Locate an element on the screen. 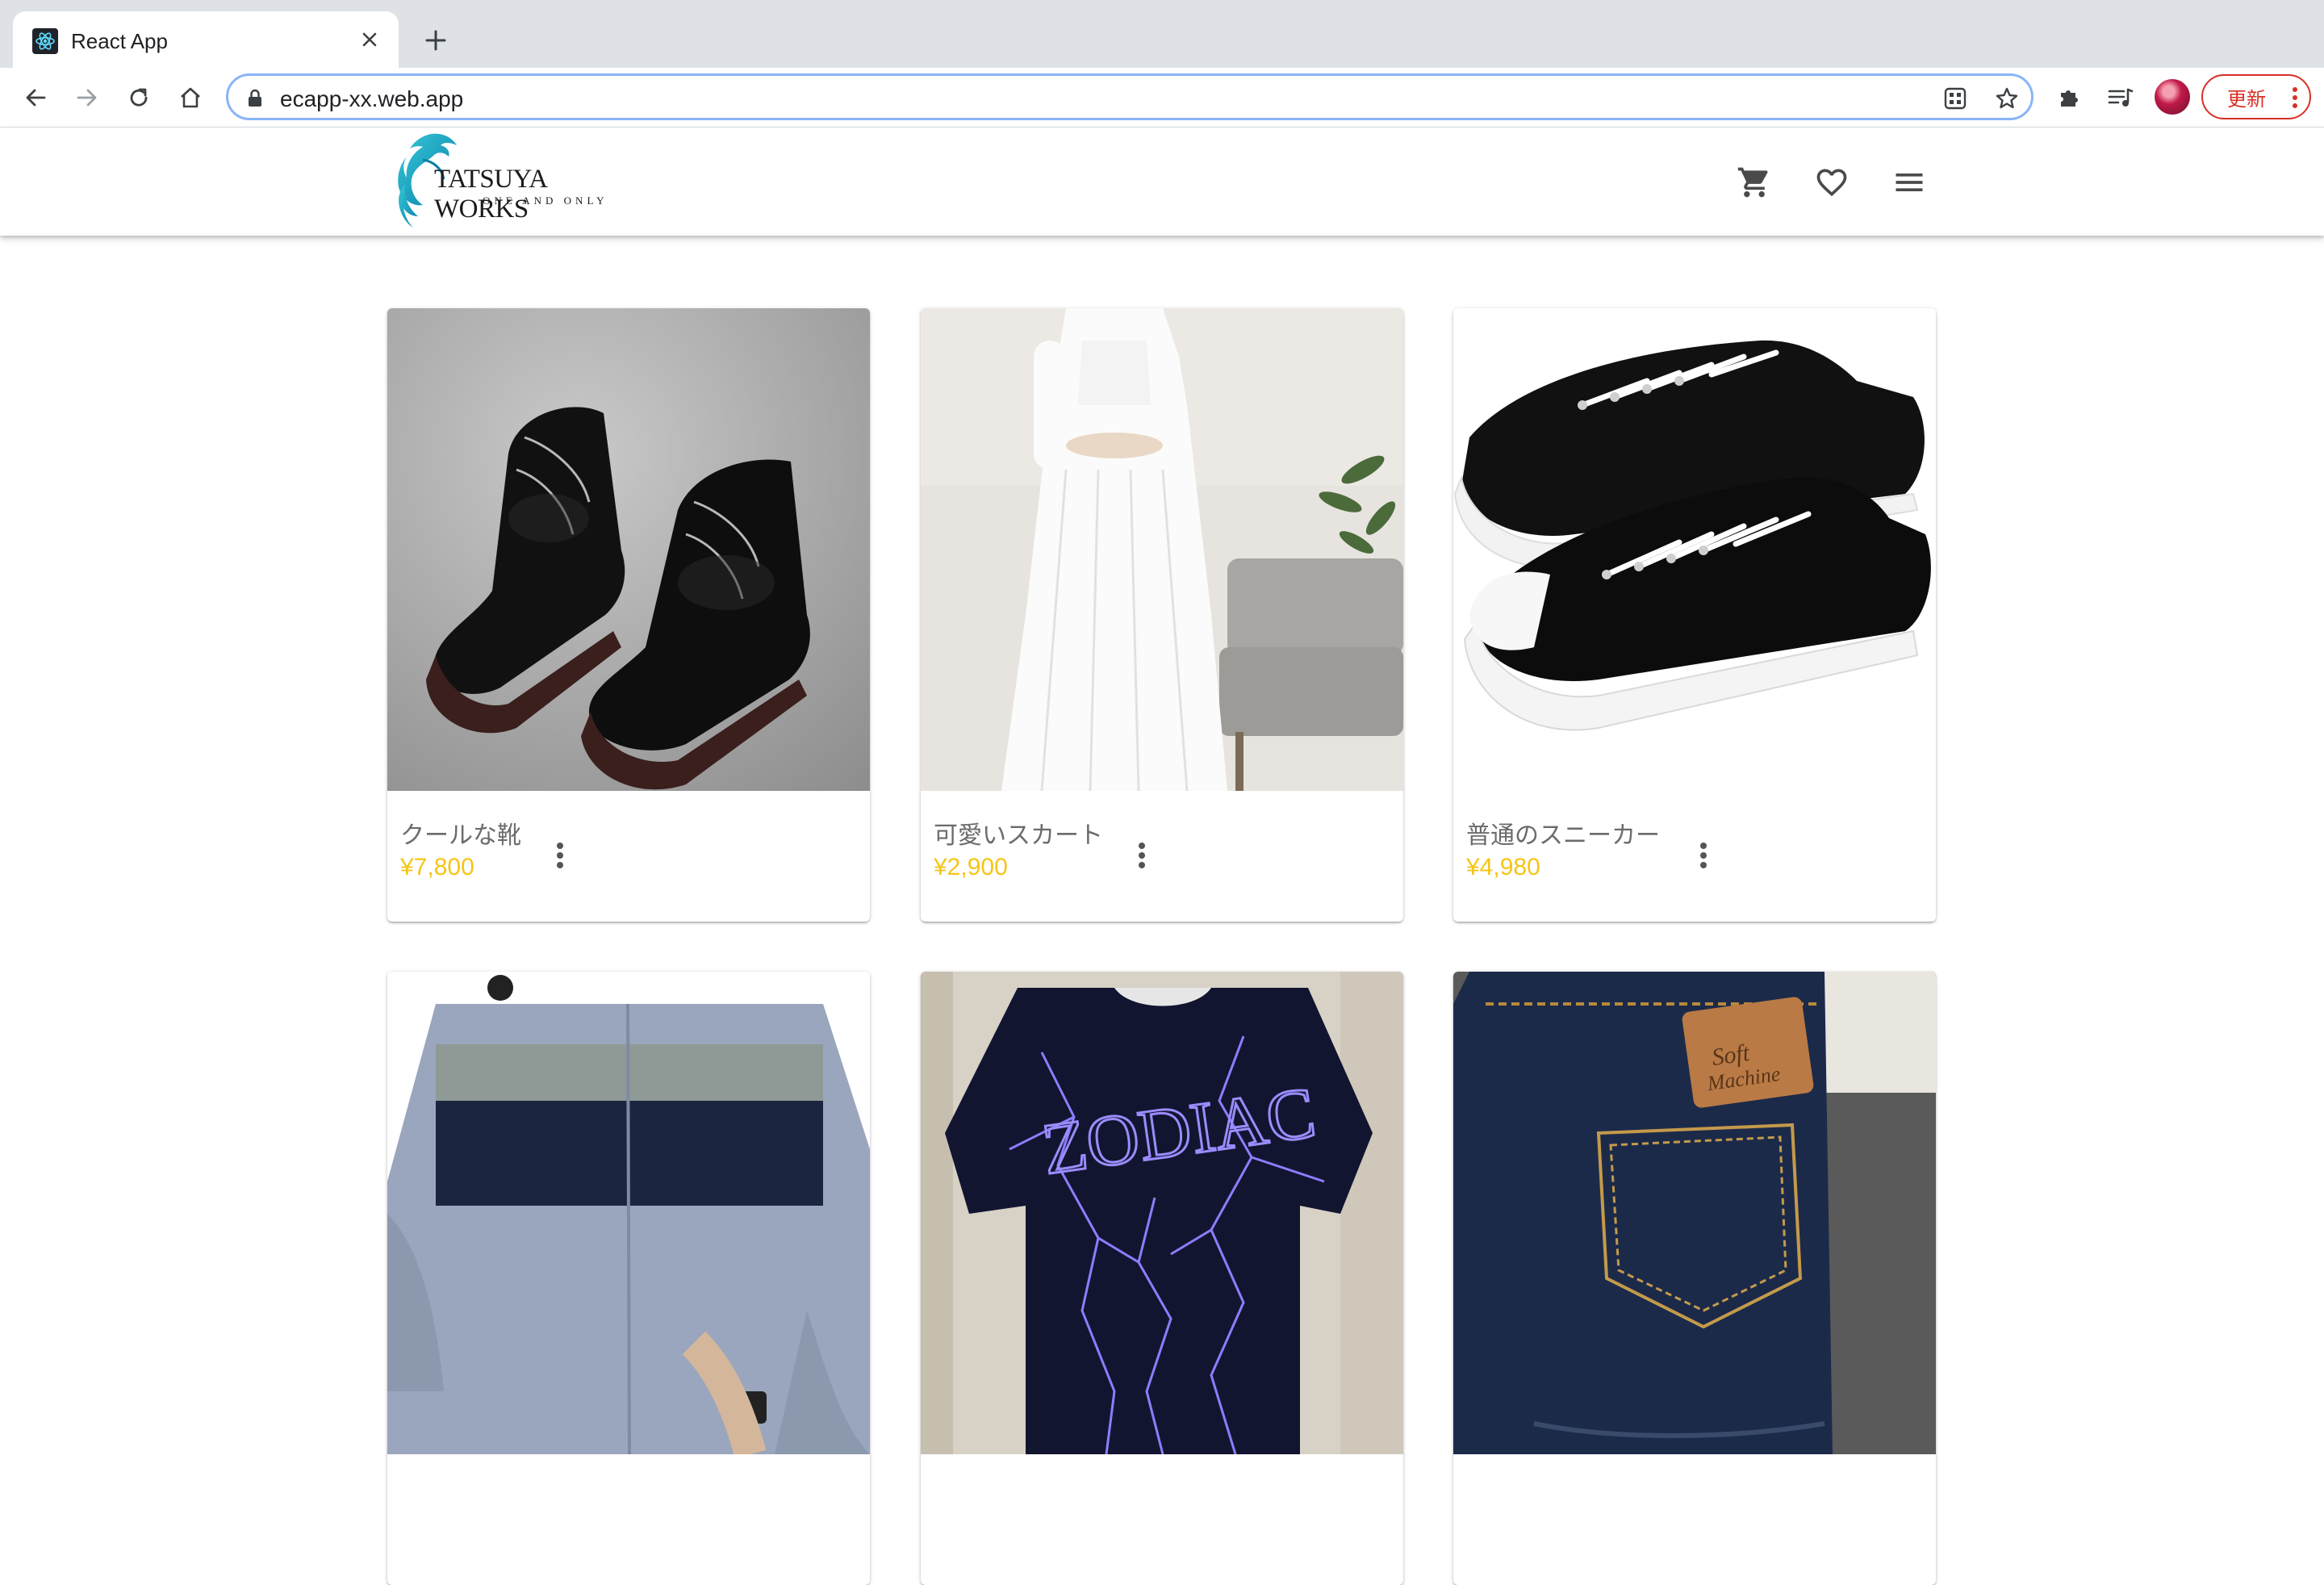 The image size is (2324, 1585). product-card: Soft Machine is located at coordinates (1694, 1278).